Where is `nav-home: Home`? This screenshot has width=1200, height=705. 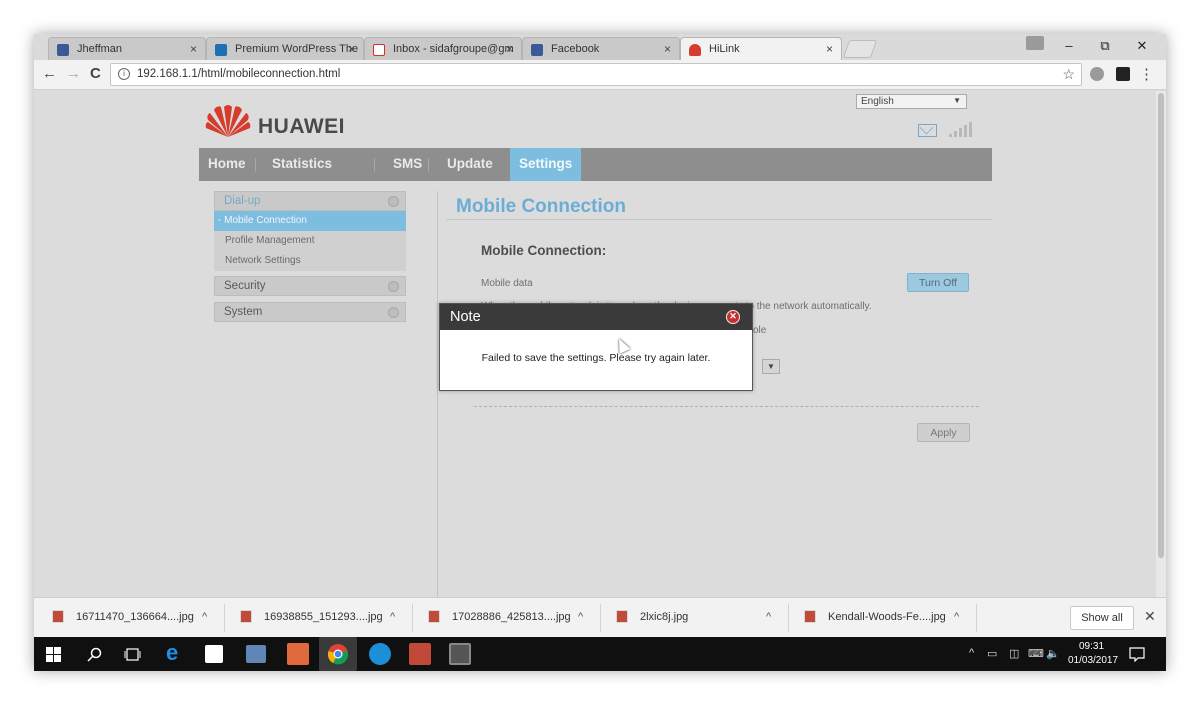 nav-home: Home is located at coordinates (227, 164).